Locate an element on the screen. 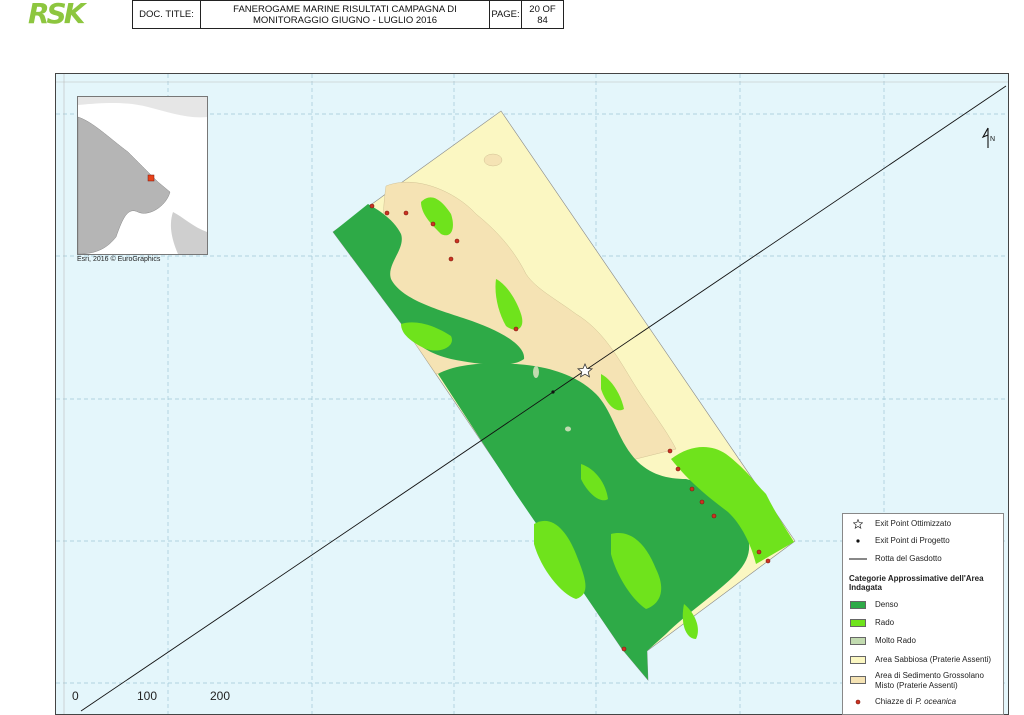 The width and height of the screenshot is (1024, 715). legend-item-rotta: Rotta del Gasdotto is located at coordinates (895, 558).